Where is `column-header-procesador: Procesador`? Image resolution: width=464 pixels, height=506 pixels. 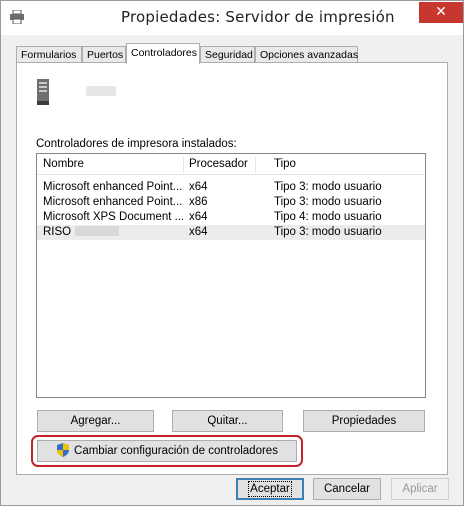
column-header-procesador: Procesador is located at coordinates (219, 164).